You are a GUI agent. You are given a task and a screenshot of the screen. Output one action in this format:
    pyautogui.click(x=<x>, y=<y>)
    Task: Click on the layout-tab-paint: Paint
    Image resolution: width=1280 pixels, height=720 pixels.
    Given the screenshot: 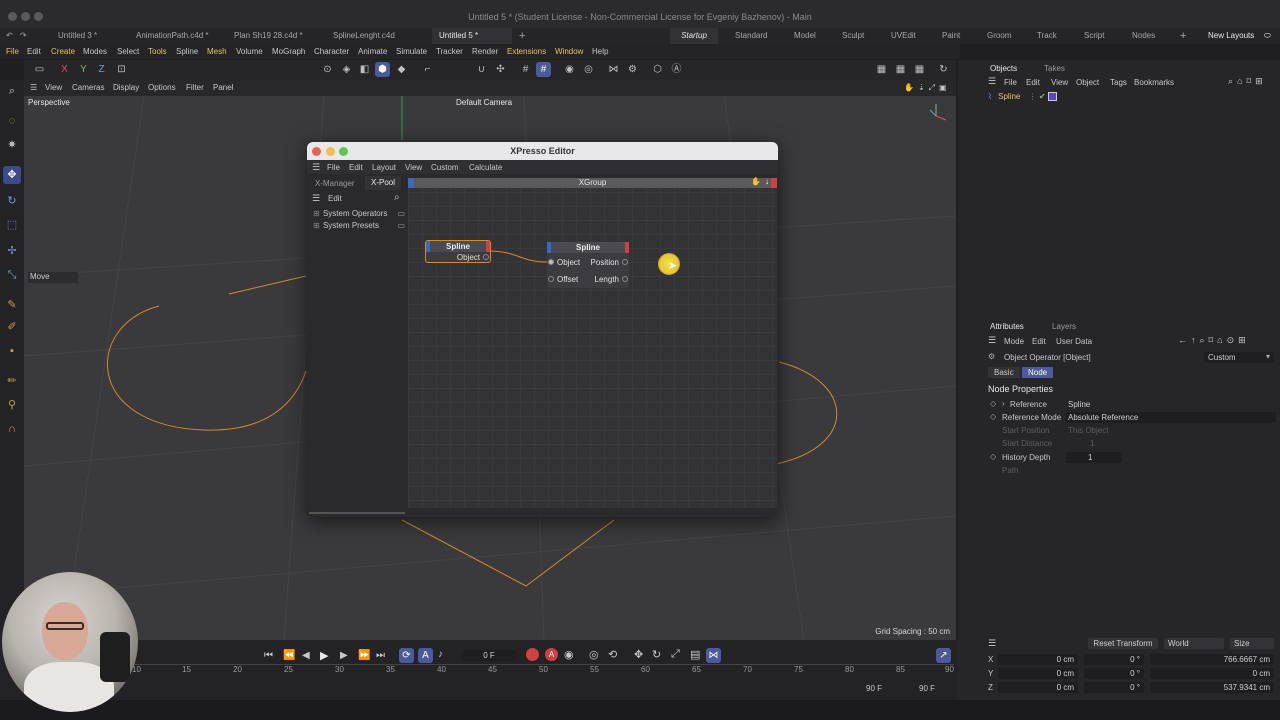 What is the action you would take?
    pyautogui.click(x=951, y=36)
    